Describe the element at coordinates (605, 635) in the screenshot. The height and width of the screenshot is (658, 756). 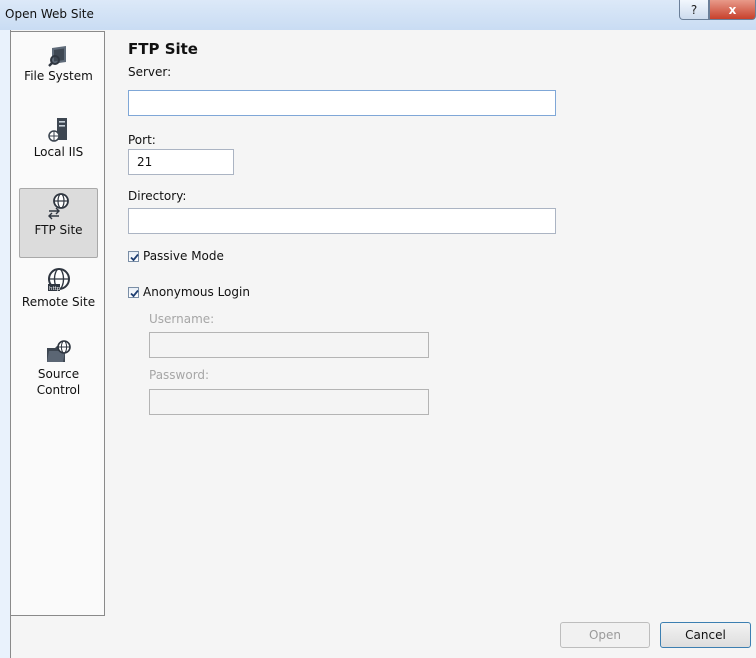
I see `open-button: Open` at that location.